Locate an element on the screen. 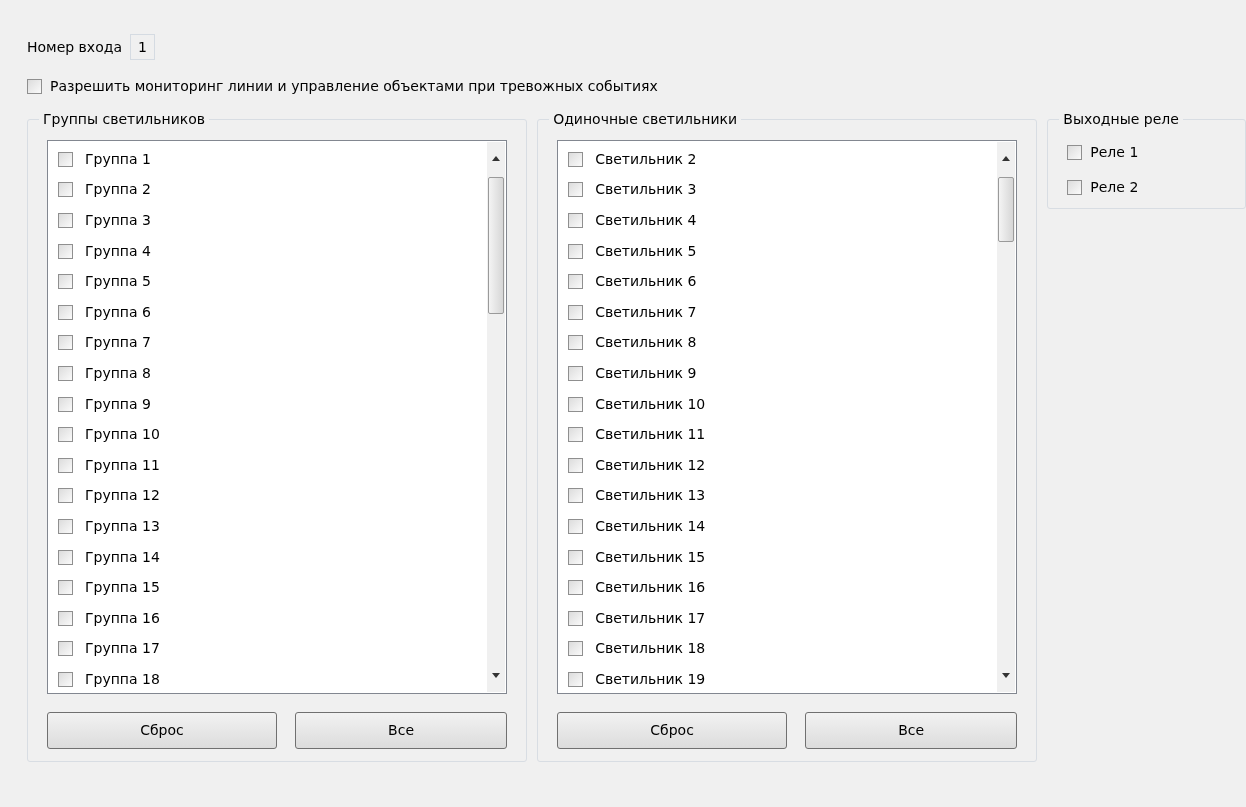 The image size is (1246, 807). checkbox-label: Группа 3 is located at coordinates (118, 220).